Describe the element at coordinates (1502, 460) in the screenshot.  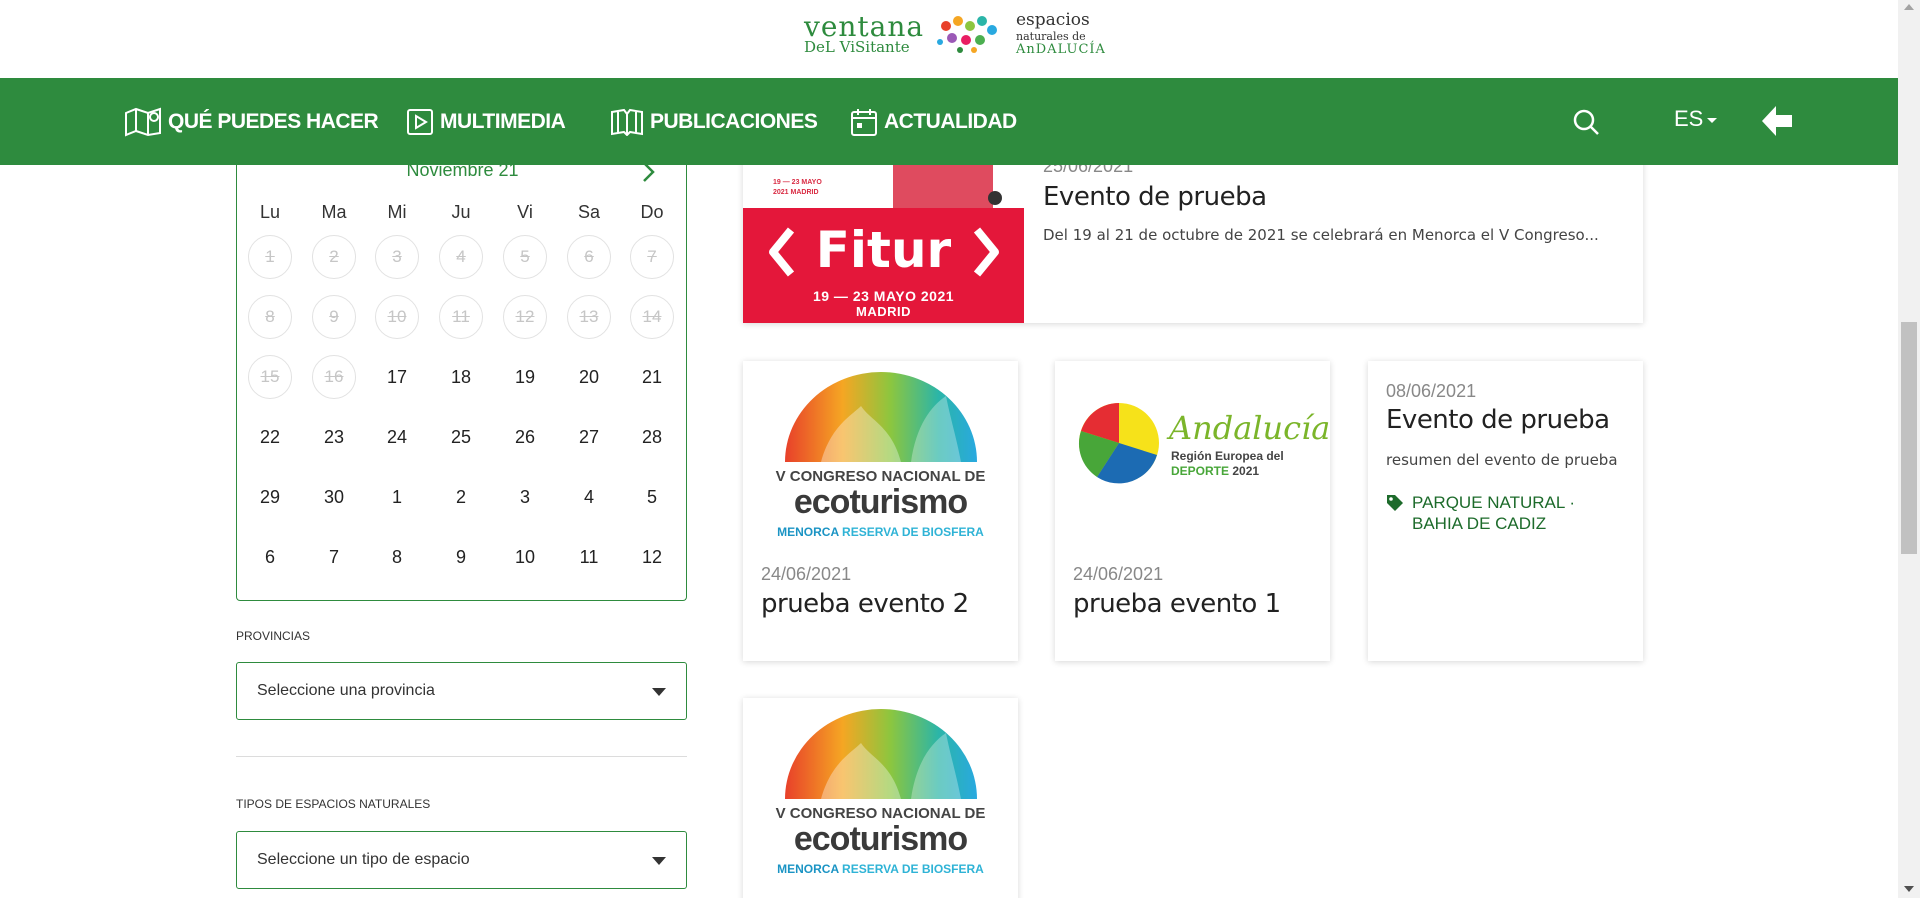
I see `event-summary: resumen del evento de prueba` at that location.